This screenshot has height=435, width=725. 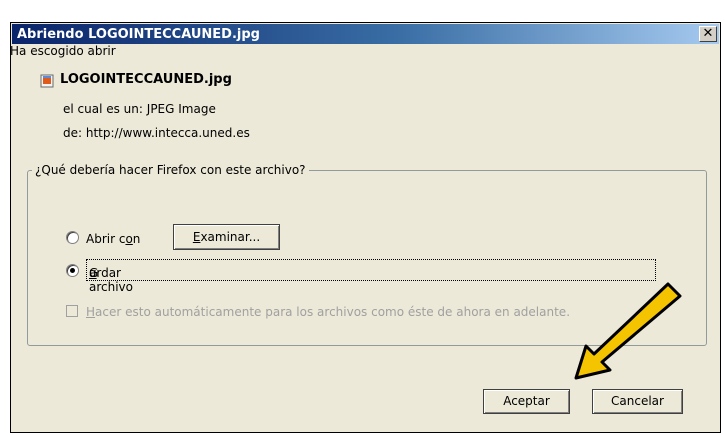 I want to click on file-type-line: el cual es un: JPEG Image, so click(x=139, y=109).